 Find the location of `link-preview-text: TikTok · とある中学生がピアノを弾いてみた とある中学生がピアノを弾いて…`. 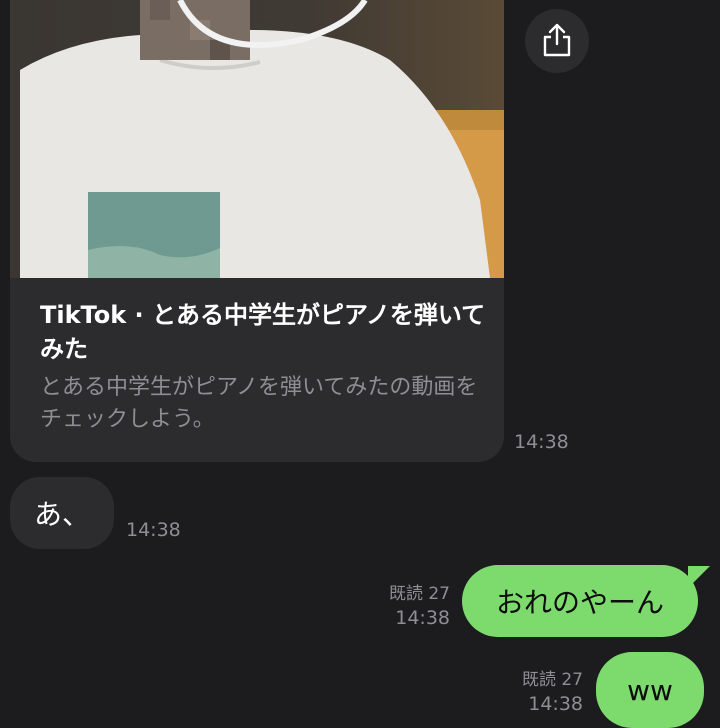

link-preview-text: TikTok · とある中学生がピアノを弾いてみた とある中学生がピアノを弾いて… is located at coordinates (265, 367).